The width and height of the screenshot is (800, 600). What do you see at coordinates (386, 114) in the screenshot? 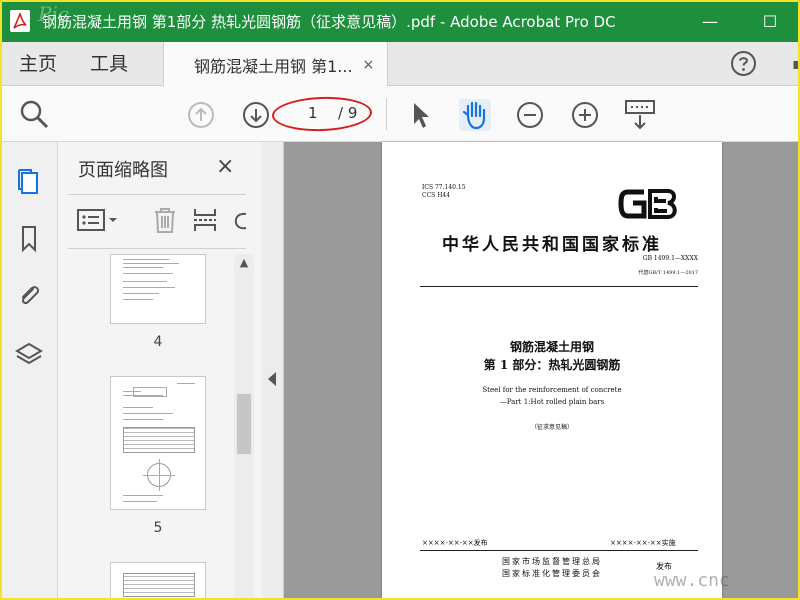
I see `toolbar-divider` at bounding box center [386, 114].